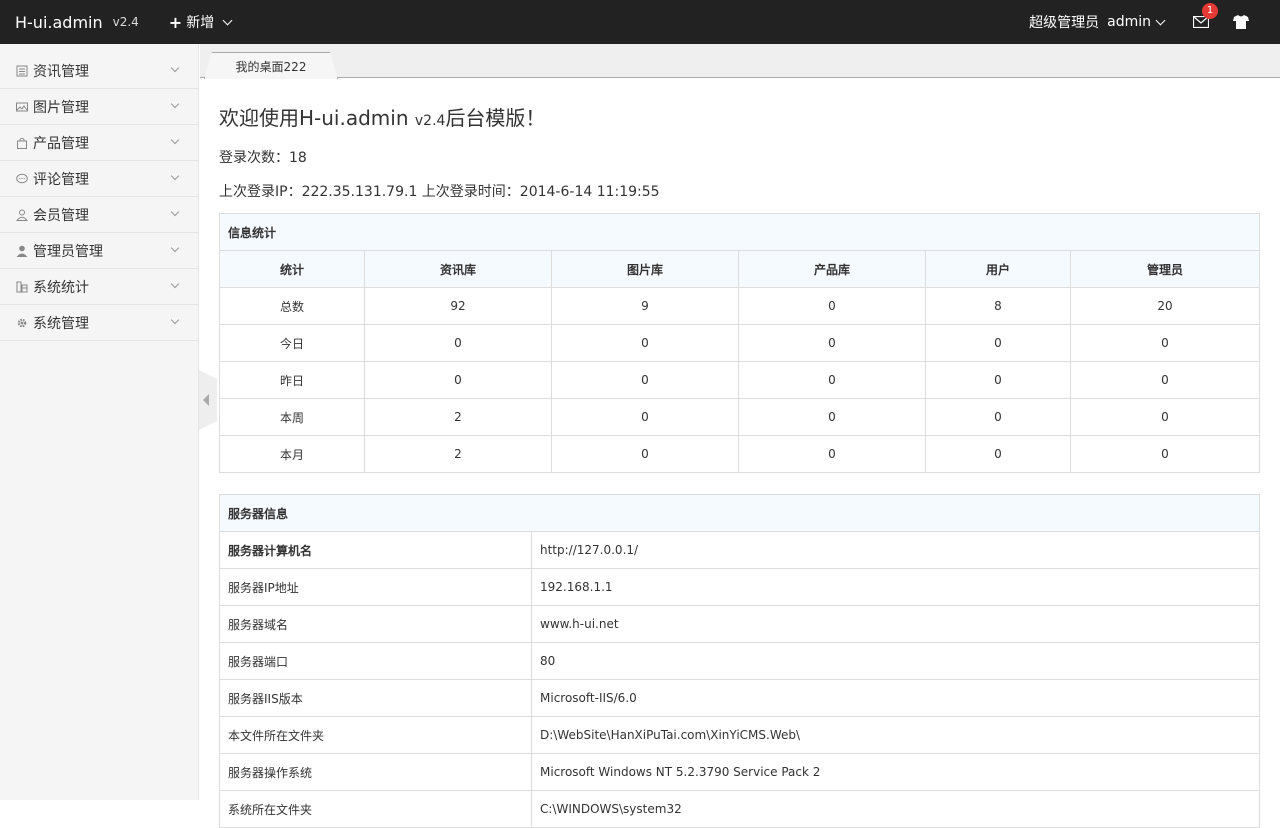  Describe the element at coordinates (22, 106) in the screenshot. I see `picture-icon` at that location.